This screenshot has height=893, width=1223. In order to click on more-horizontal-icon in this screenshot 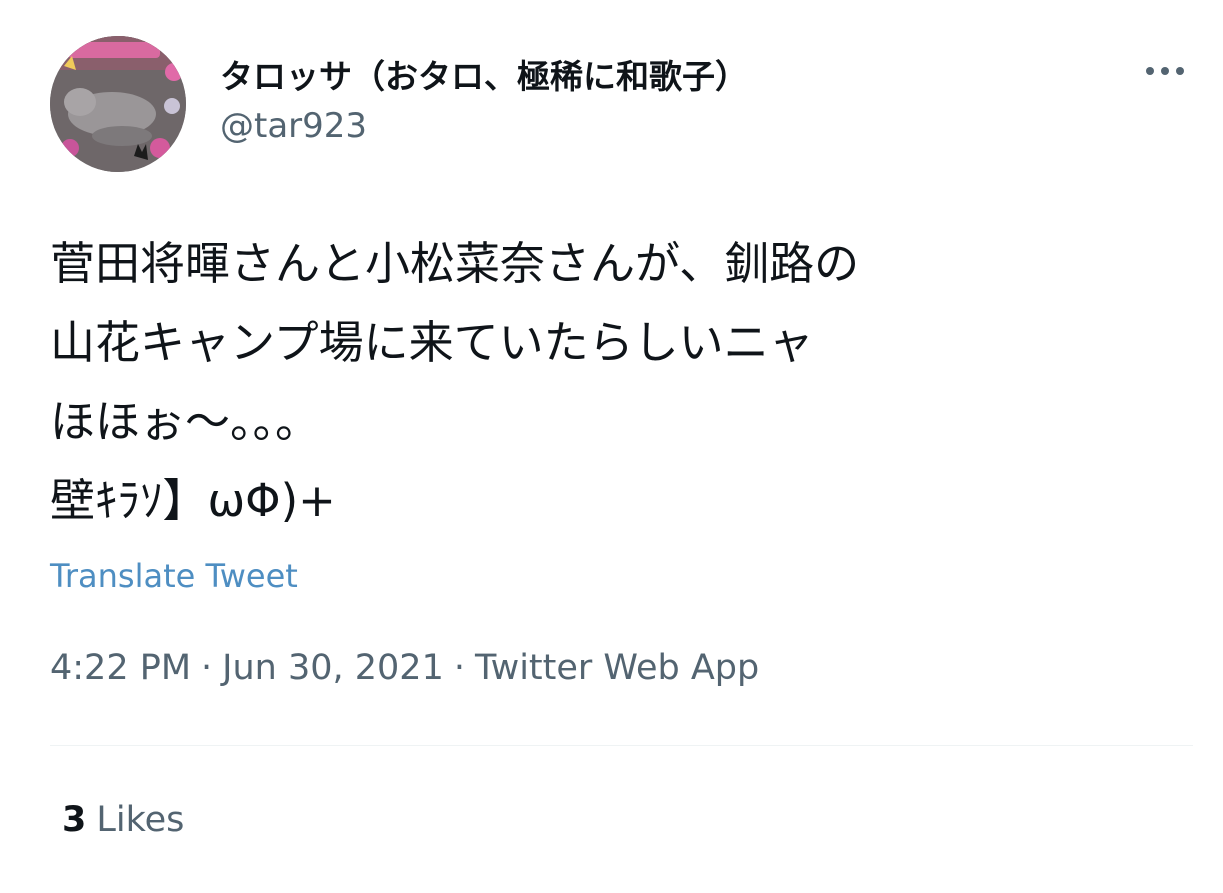, I will do `click(1165, 71)`.